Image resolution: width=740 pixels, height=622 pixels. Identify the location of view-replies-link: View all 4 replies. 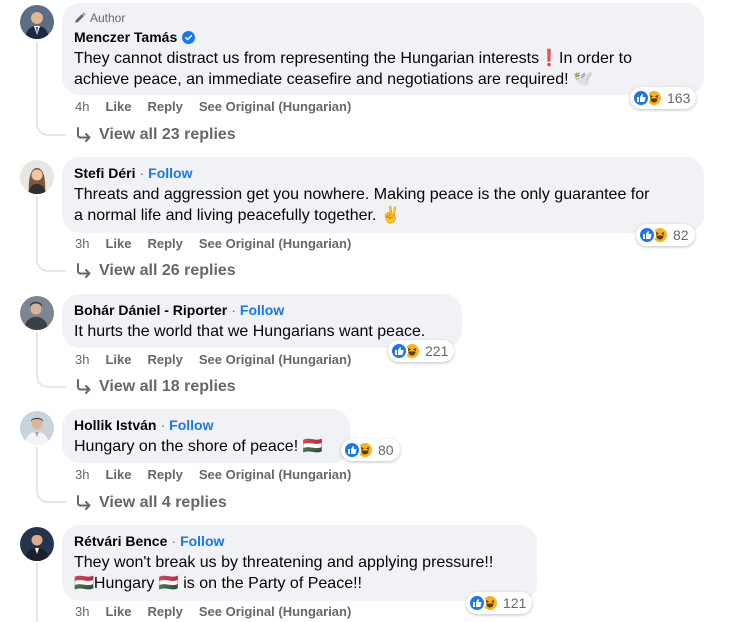
(151, 503).